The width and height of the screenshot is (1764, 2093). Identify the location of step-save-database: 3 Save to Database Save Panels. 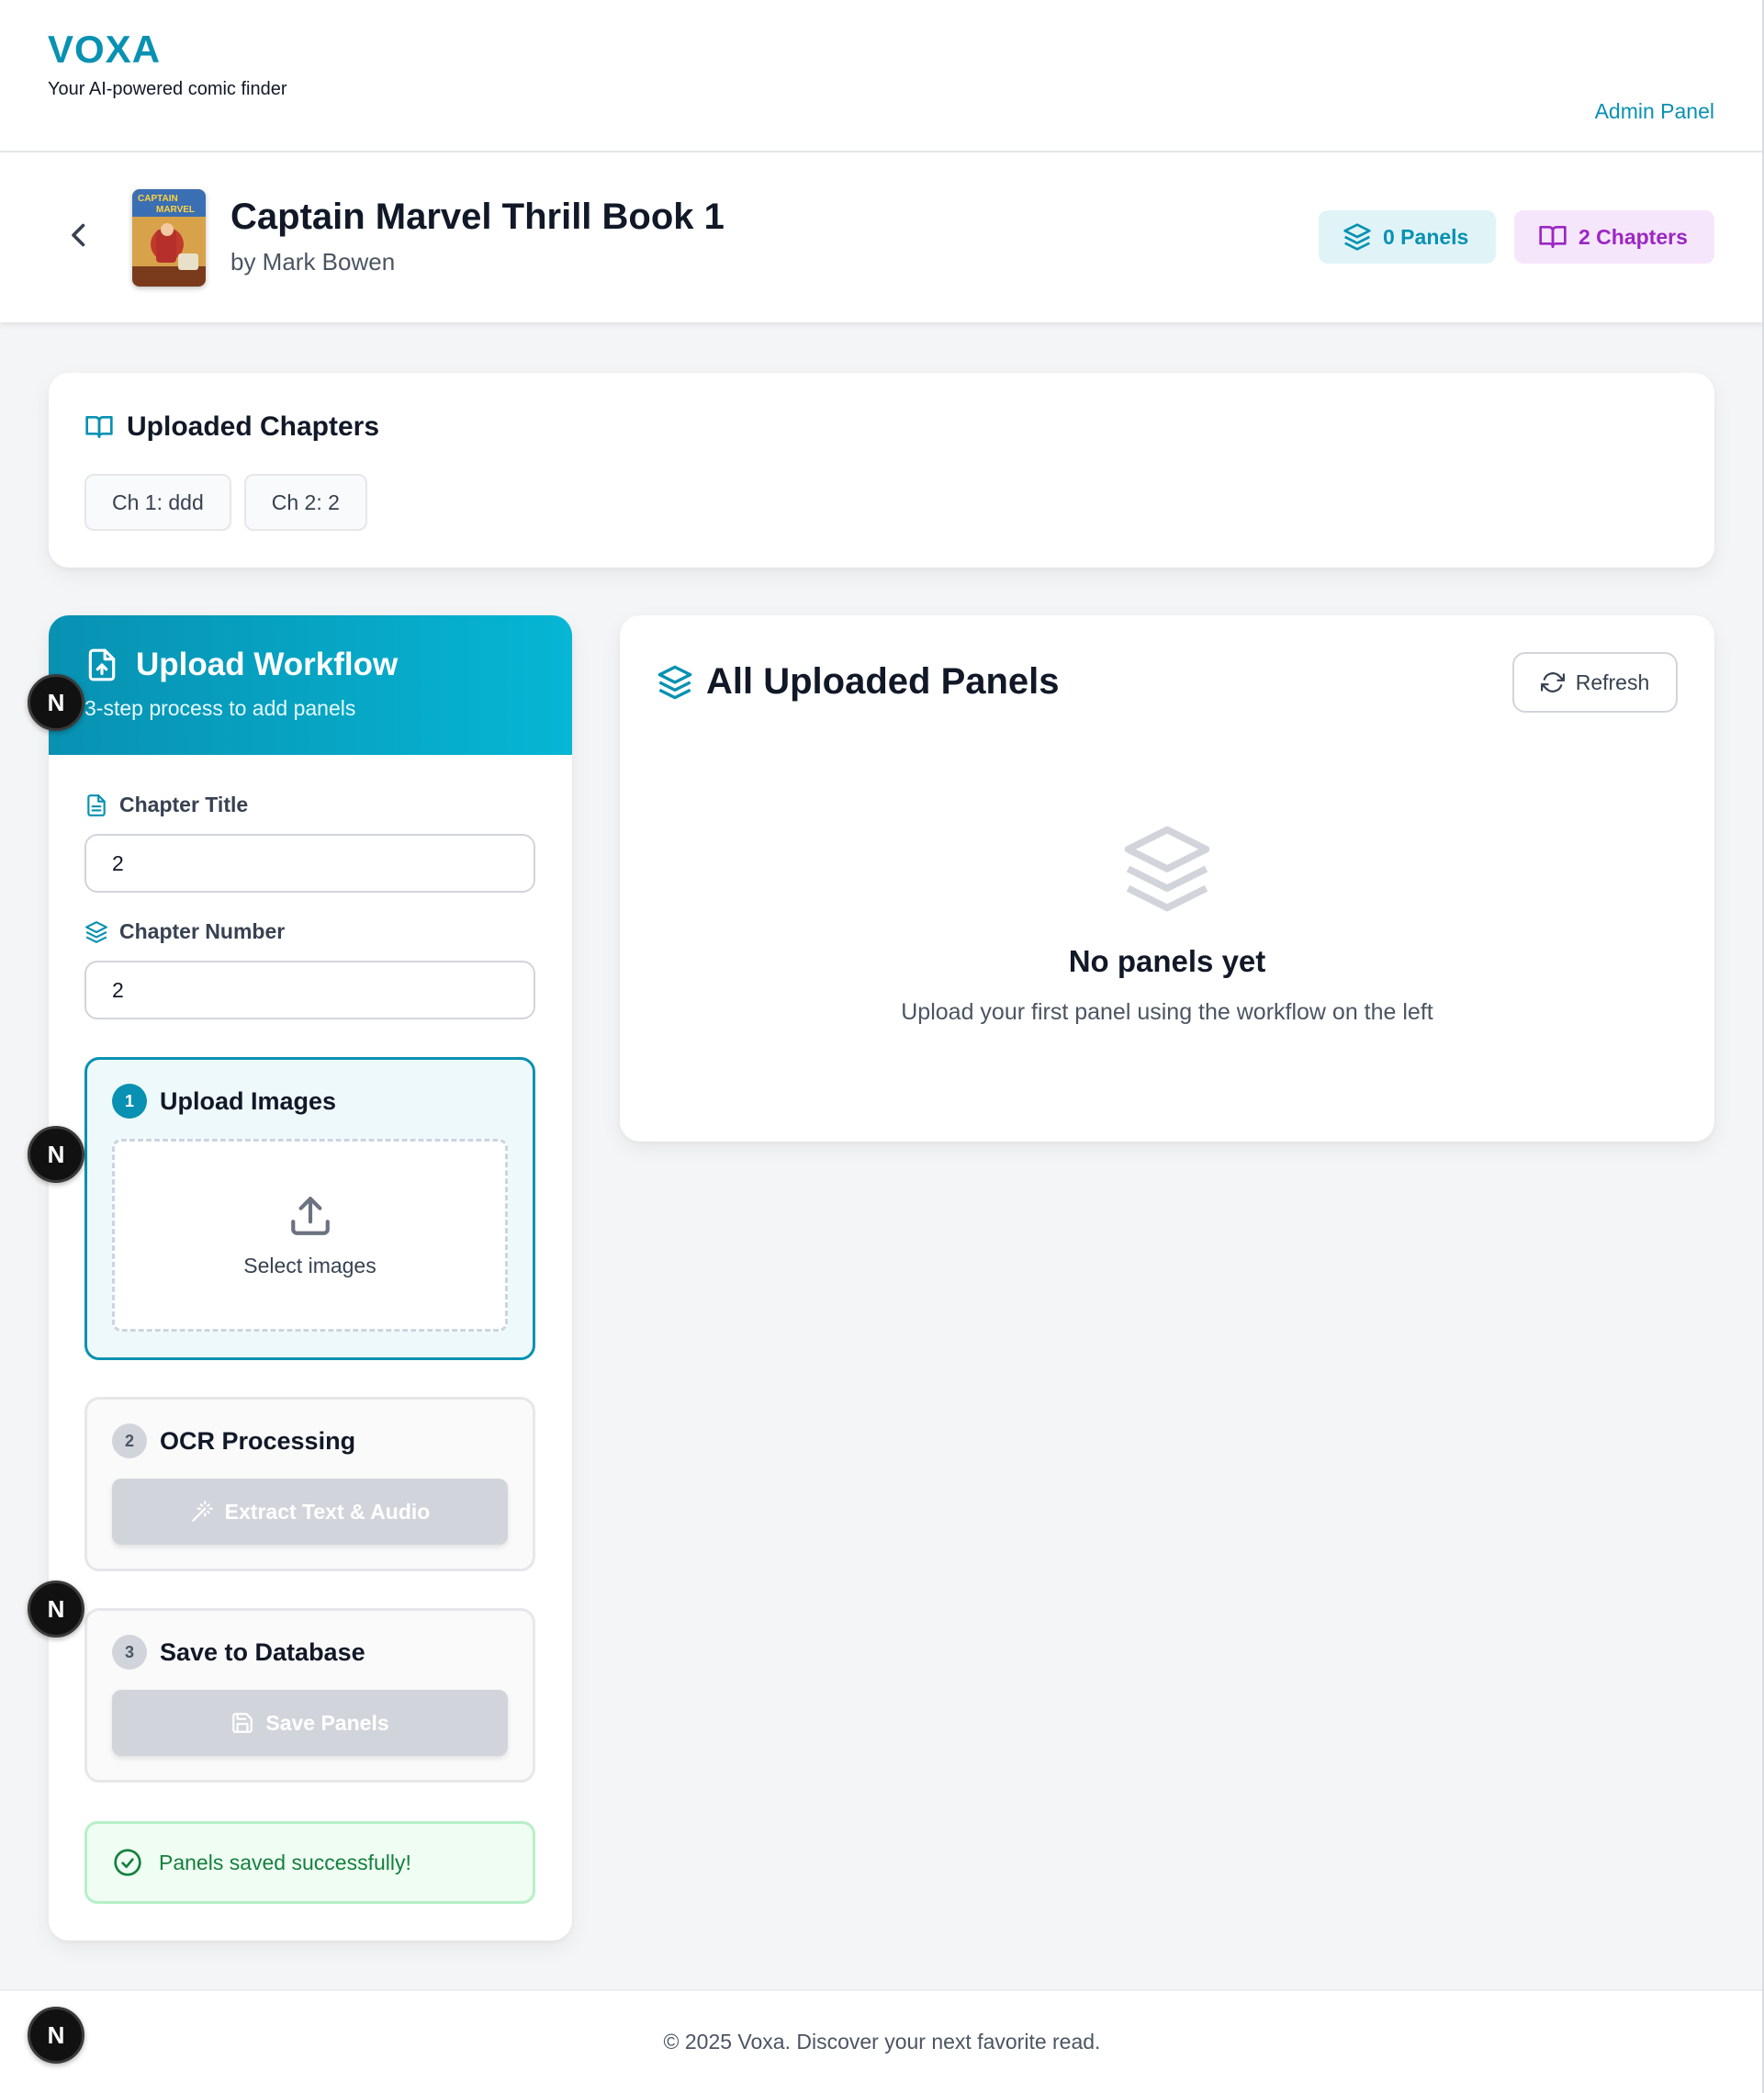
(310, 1696).